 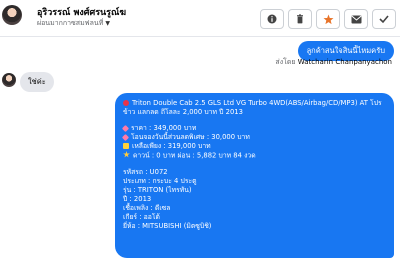 I want to click on mail-icon, so click(x=356, y=19).